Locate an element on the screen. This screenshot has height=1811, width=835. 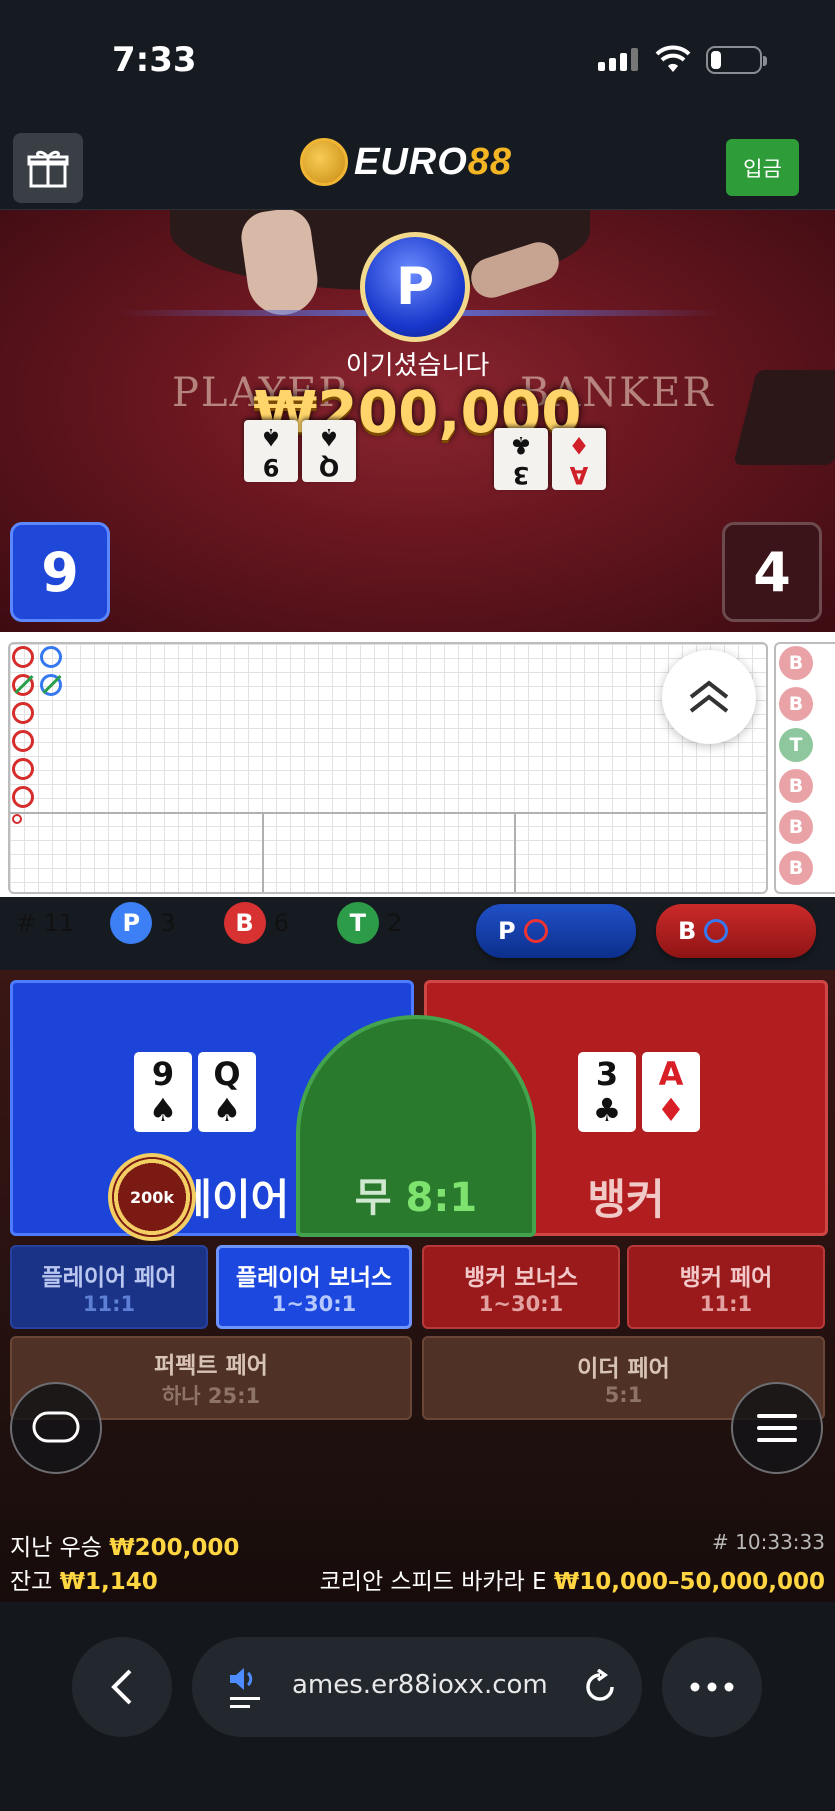
status-bar: 7:33 is located at coordinates (417, 60).